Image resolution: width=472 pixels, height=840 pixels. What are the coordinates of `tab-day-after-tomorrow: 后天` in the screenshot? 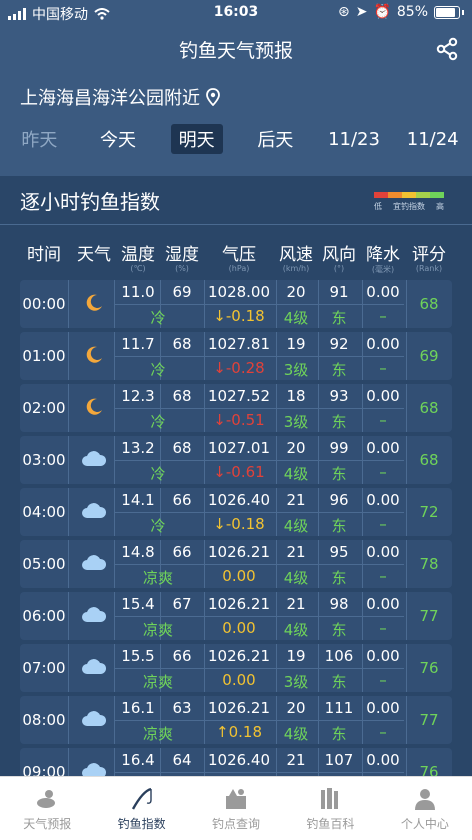 It's located at (275, 139).